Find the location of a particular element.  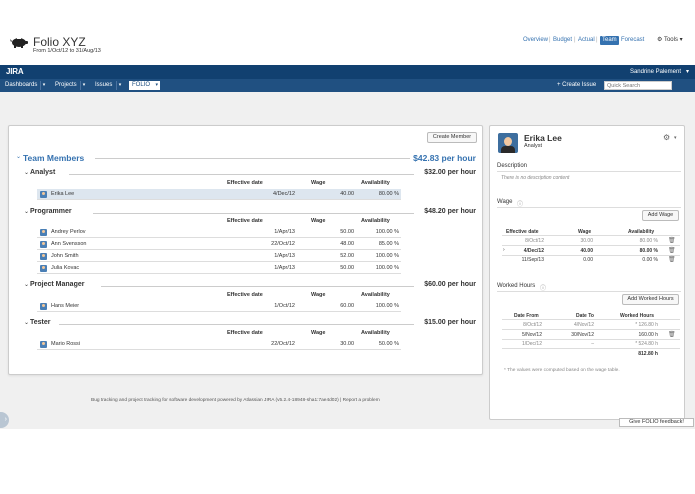

worked-hours: * 126.80 h is located at coordinates (646, 325).